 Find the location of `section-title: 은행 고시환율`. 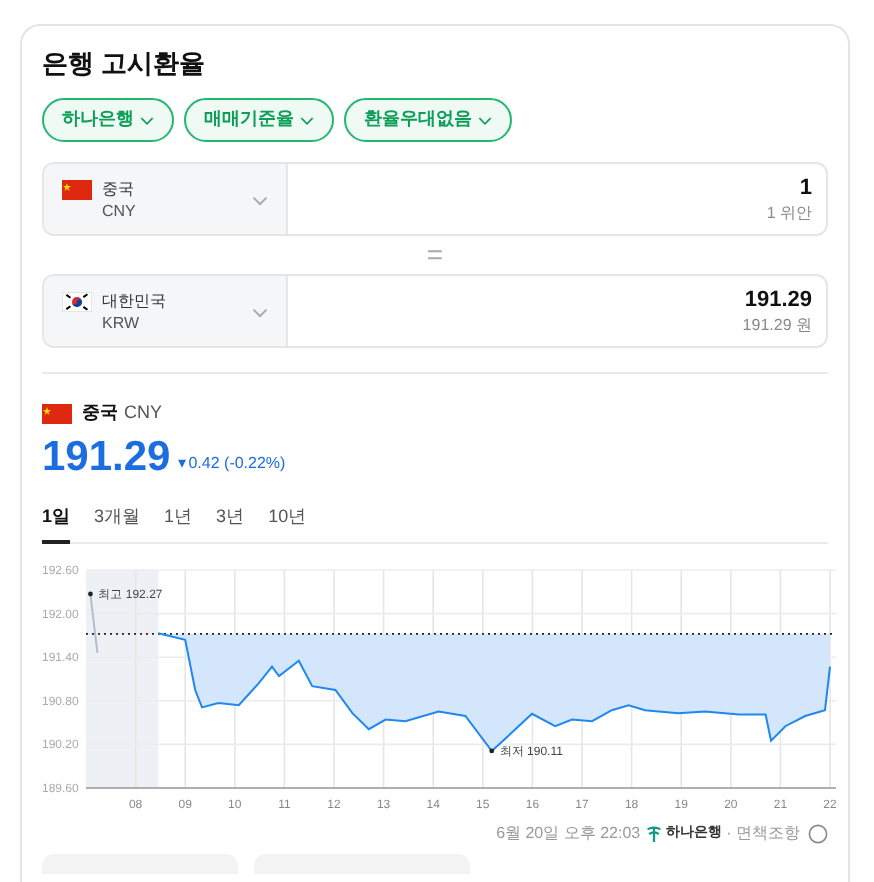

section-title: 은행 고시환율 is located at coordinates (125, 63).